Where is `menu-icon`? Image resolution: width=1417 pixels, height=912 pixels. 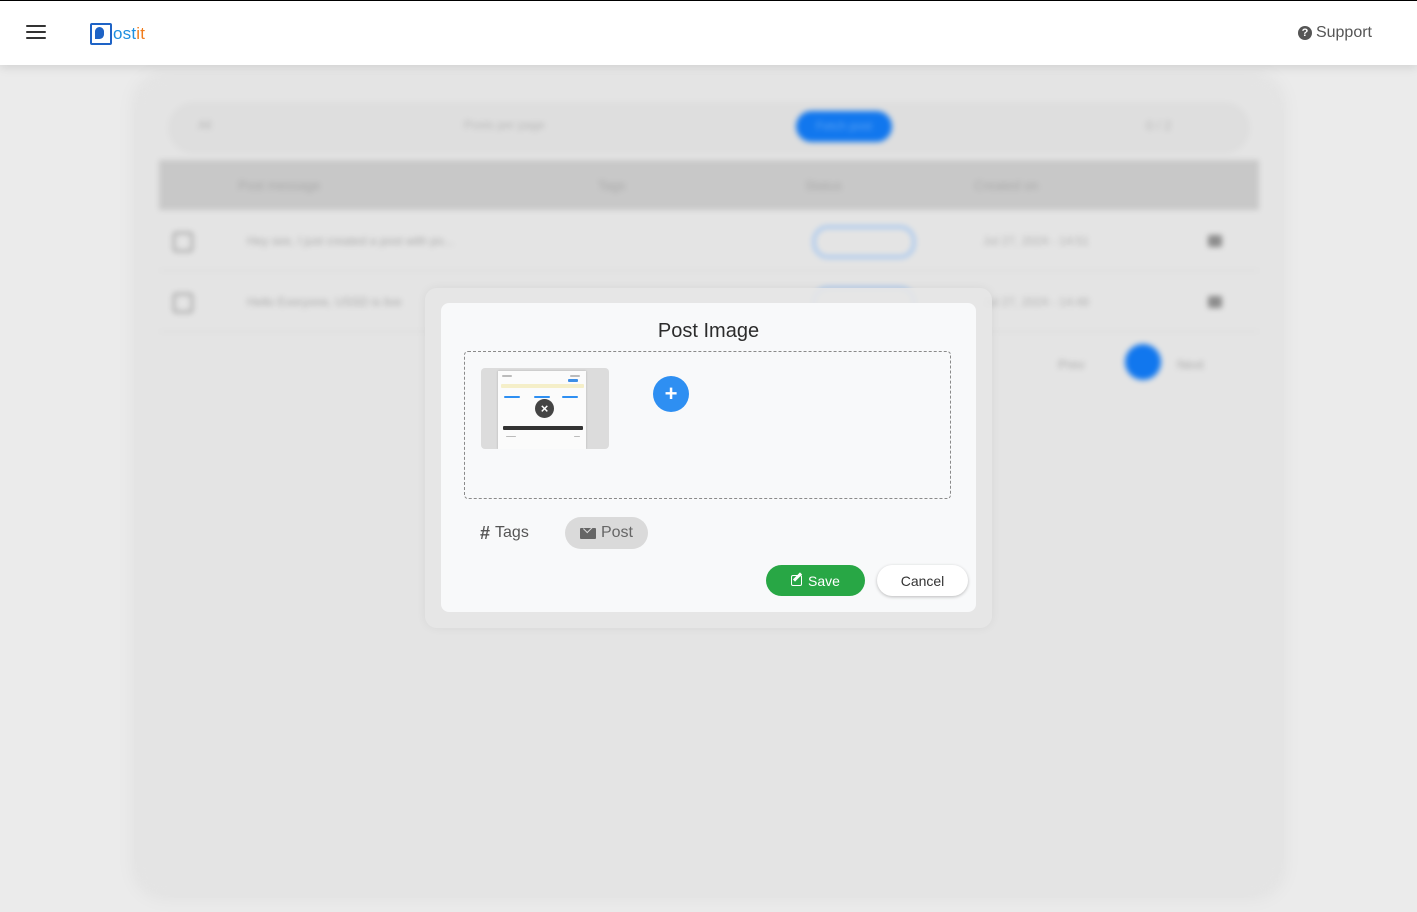
menu-icon is located at coordinates (36, 33).